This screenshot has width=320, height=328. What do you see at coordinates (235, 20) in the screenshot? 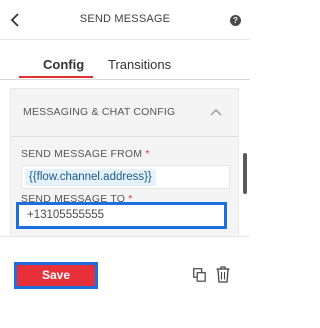
I see `help-icon: ?` at bounding box center [235, 20].